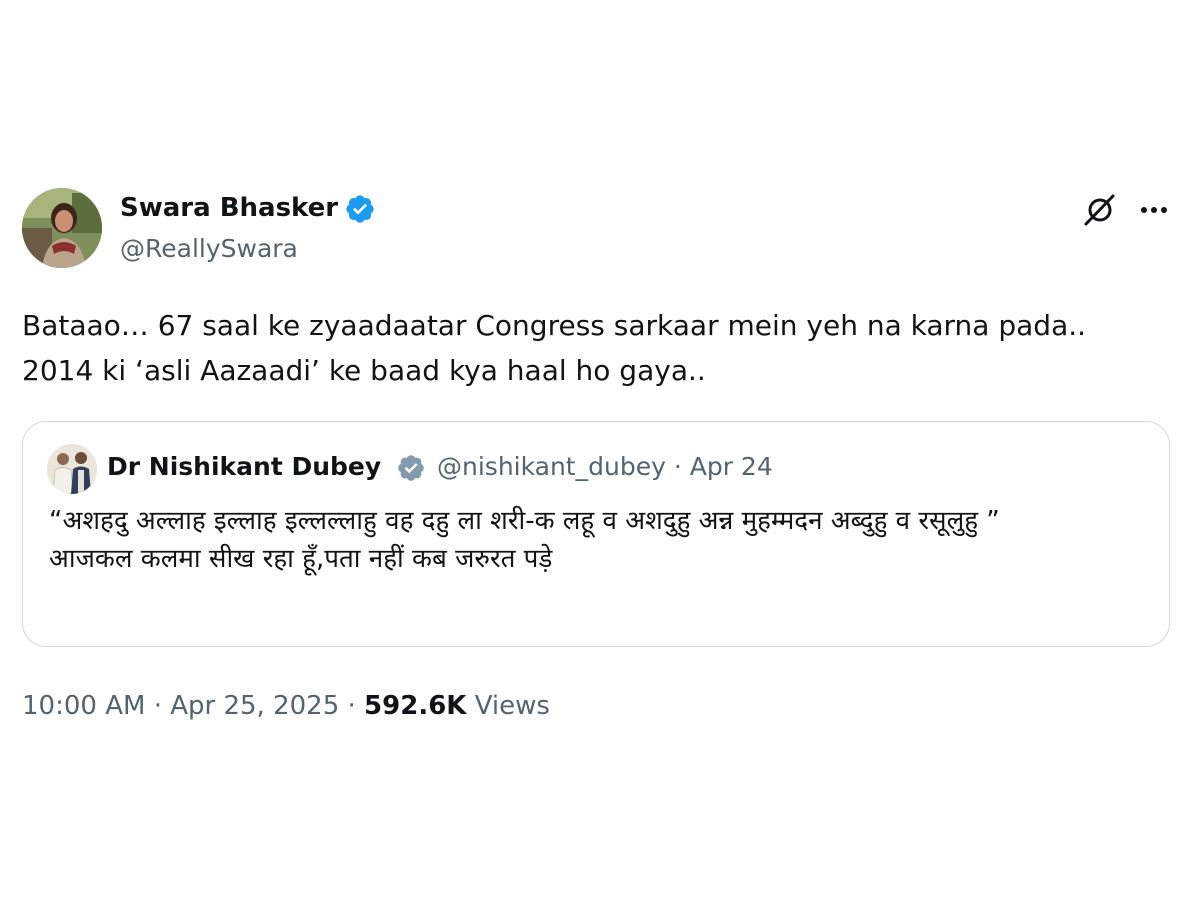  What do you see at coordinates (229, 208) in the screenshot?
I see `author-display-name: Swara Bhasker` at bounding box center [229, 208].